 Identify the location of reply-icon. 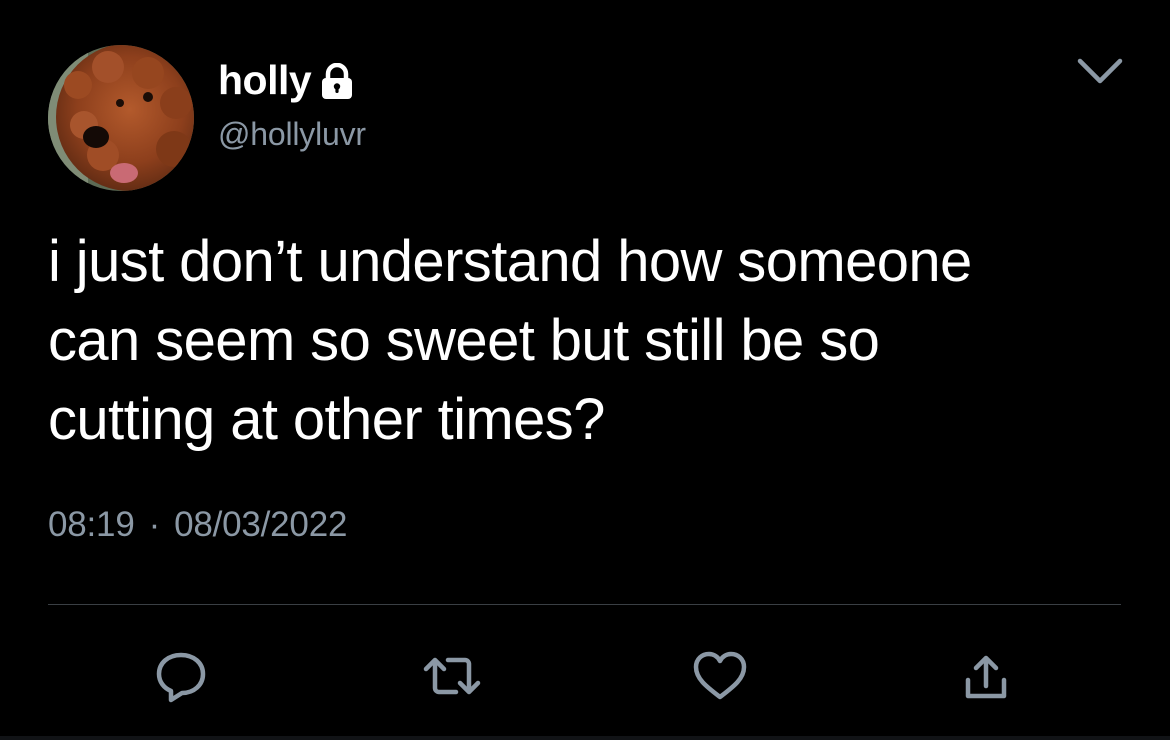
(181, 678).